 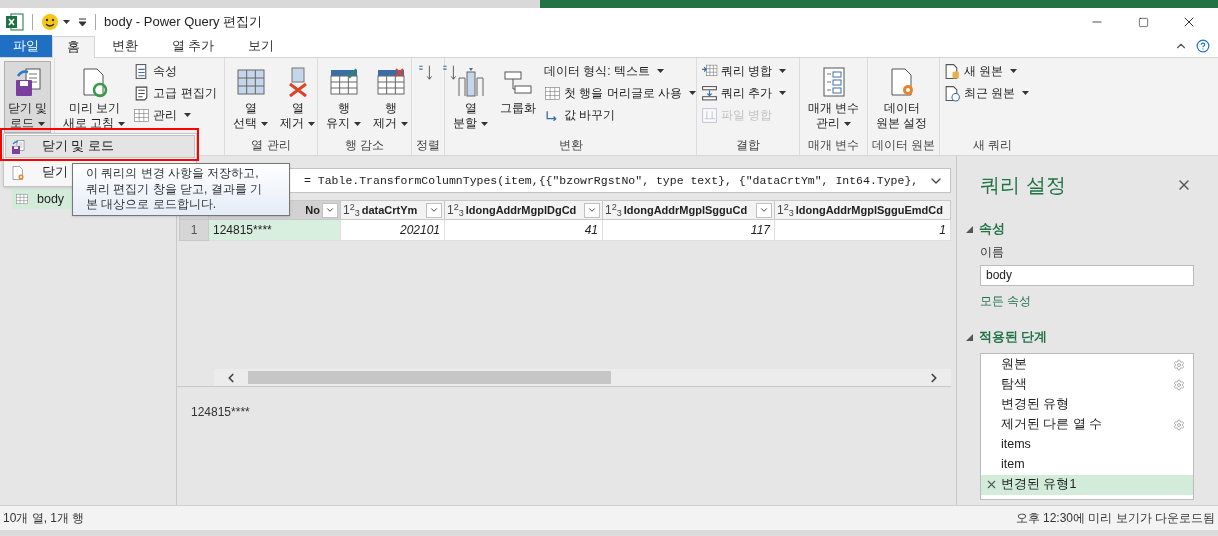 What do you see at coordinates (364, 145) in the screenshot?
I see `group-label: 행 감소` at bounding box center [364, 145].